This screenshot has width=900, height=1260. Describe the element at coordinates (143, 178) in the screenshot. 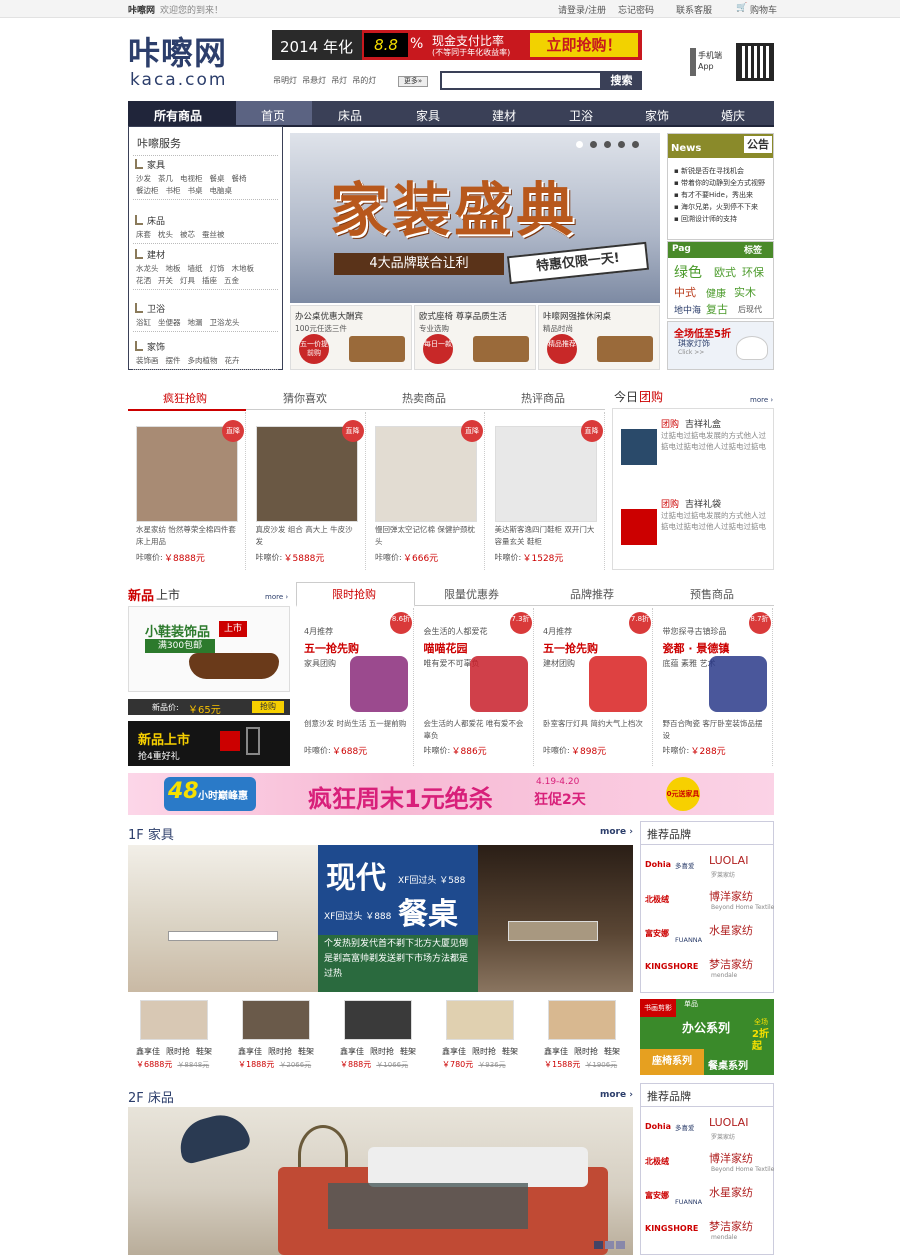

I see `category-link: 沙发` at that location.